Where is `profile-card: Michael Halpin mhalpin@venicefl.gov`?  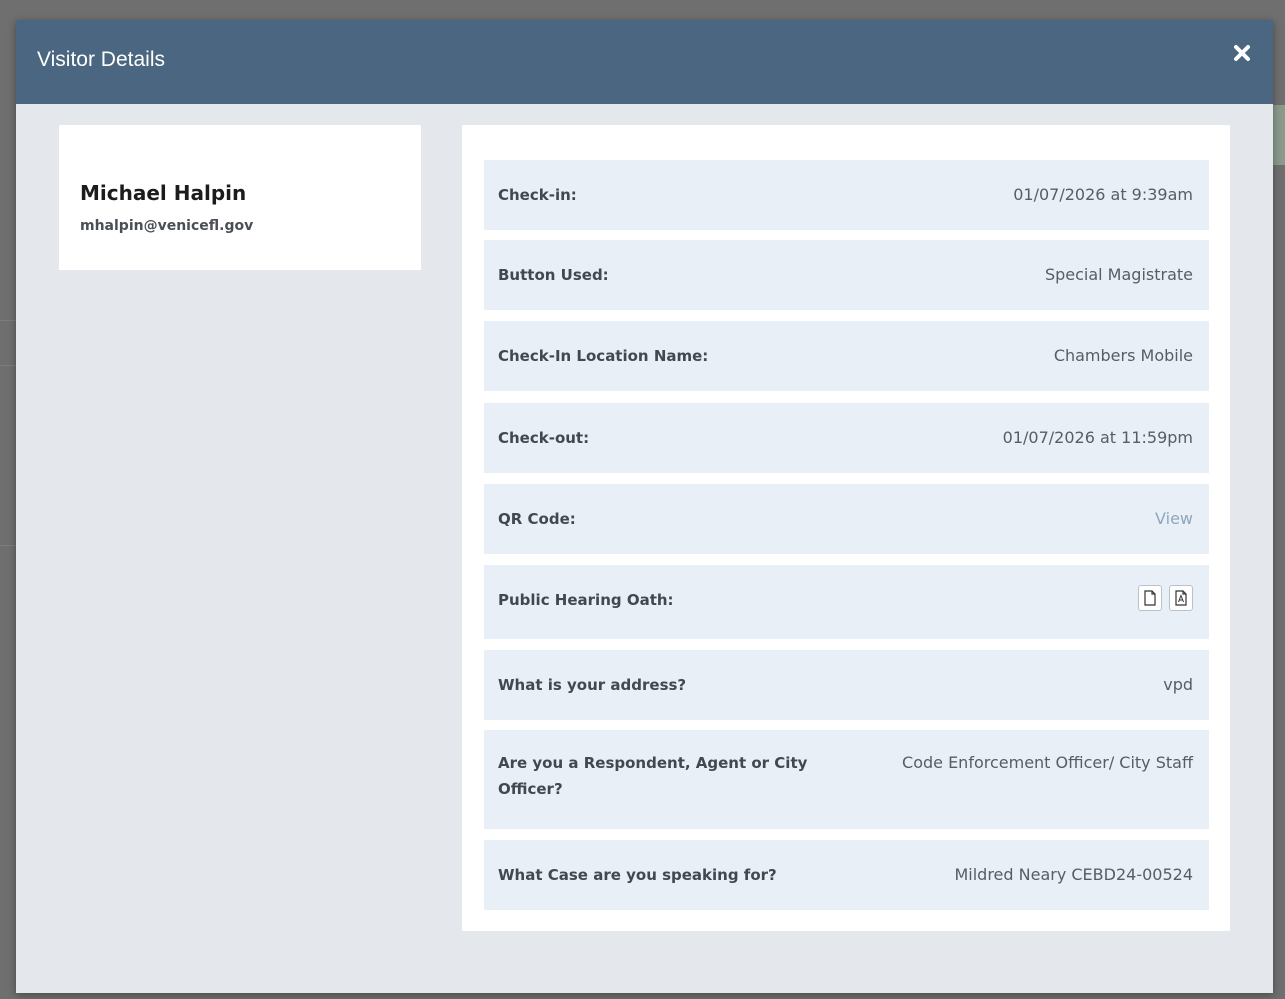
profile-card: Michael Halpin mhalpin@venicefl.gov is located at coordinates (240, 197).